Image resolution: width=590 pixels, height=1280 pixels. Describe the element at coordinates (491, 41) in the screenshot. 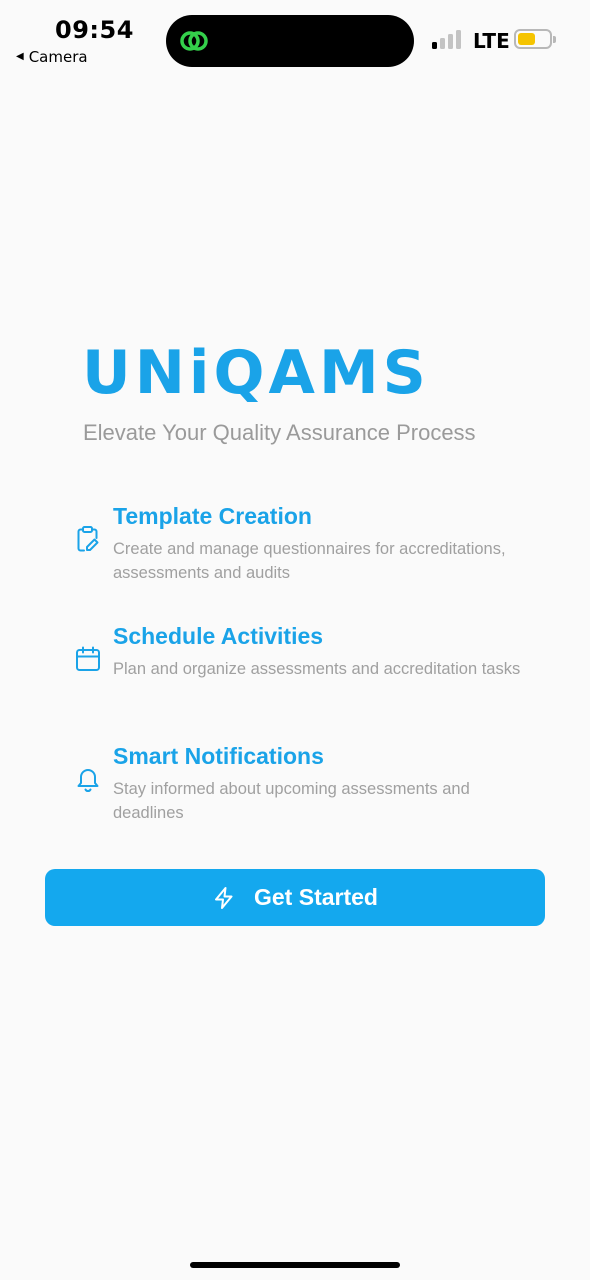

I see `network-type: LTE` at that location.